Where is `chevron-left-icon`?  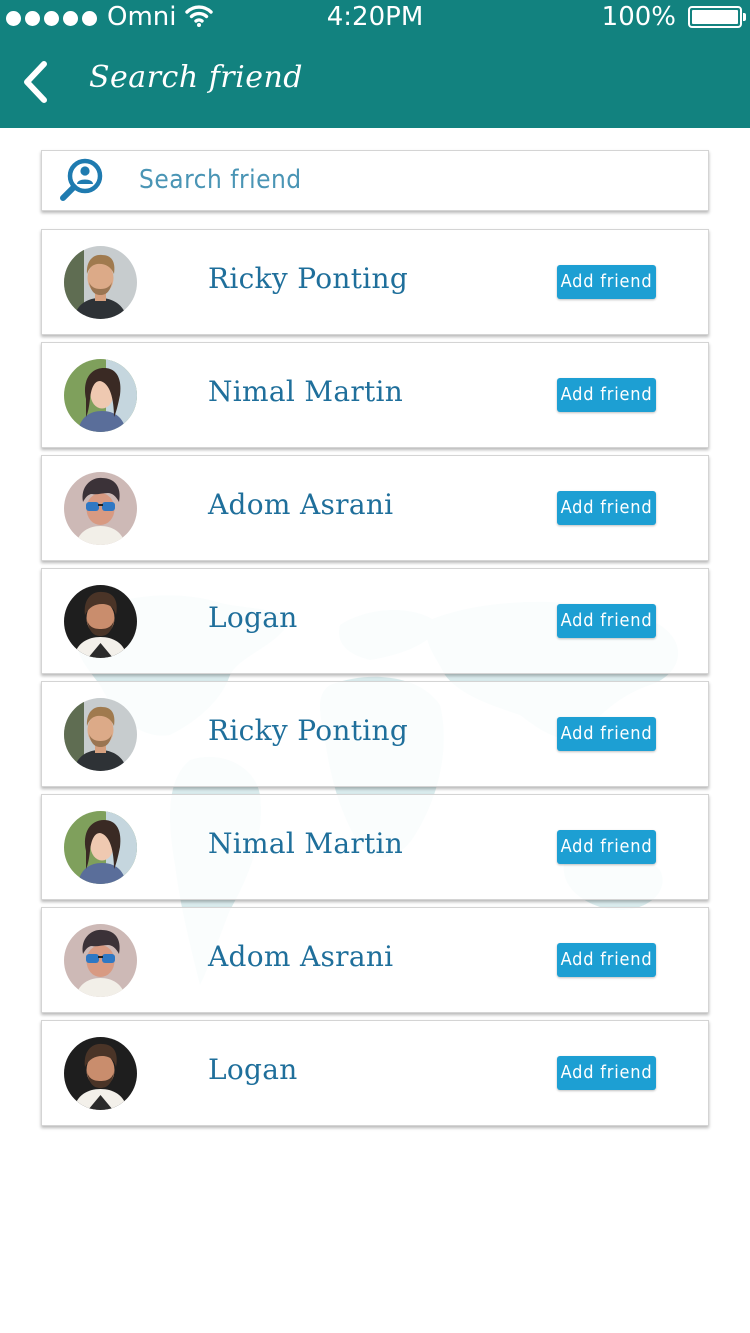 chevron-left-icon is located at coordinates (35, 82).